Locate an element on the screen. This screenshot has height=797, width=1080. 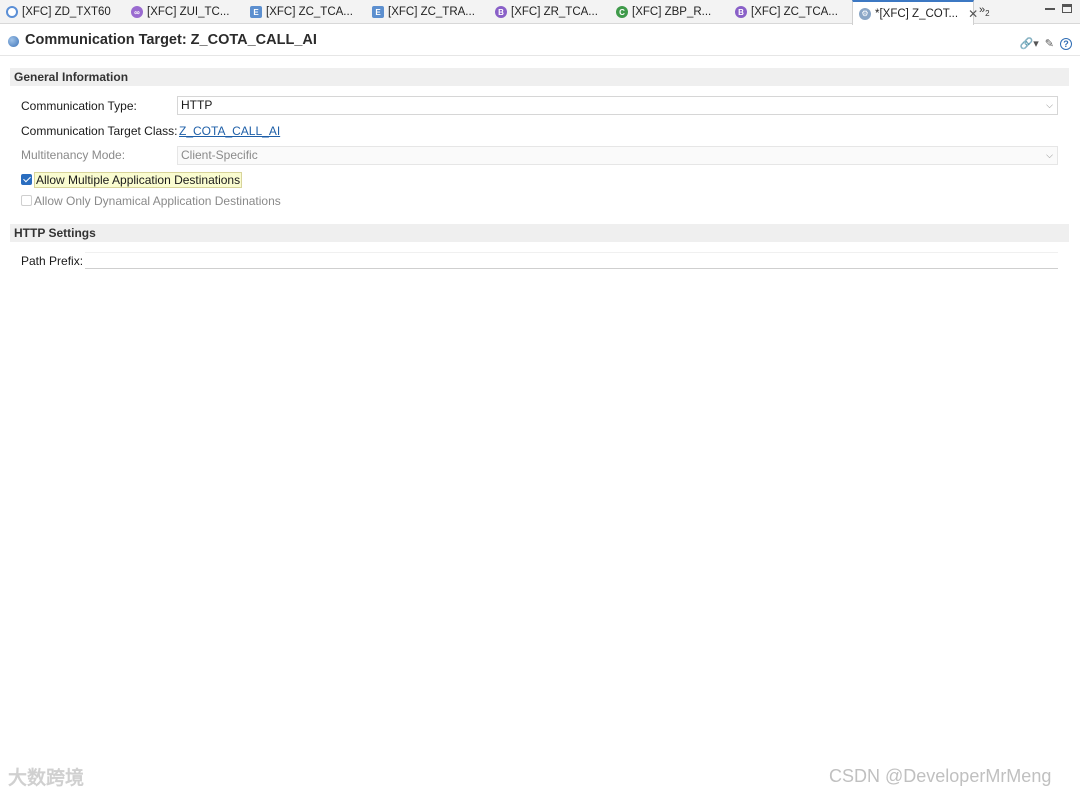
communication-target-icon is located at coordinates (13, 41).